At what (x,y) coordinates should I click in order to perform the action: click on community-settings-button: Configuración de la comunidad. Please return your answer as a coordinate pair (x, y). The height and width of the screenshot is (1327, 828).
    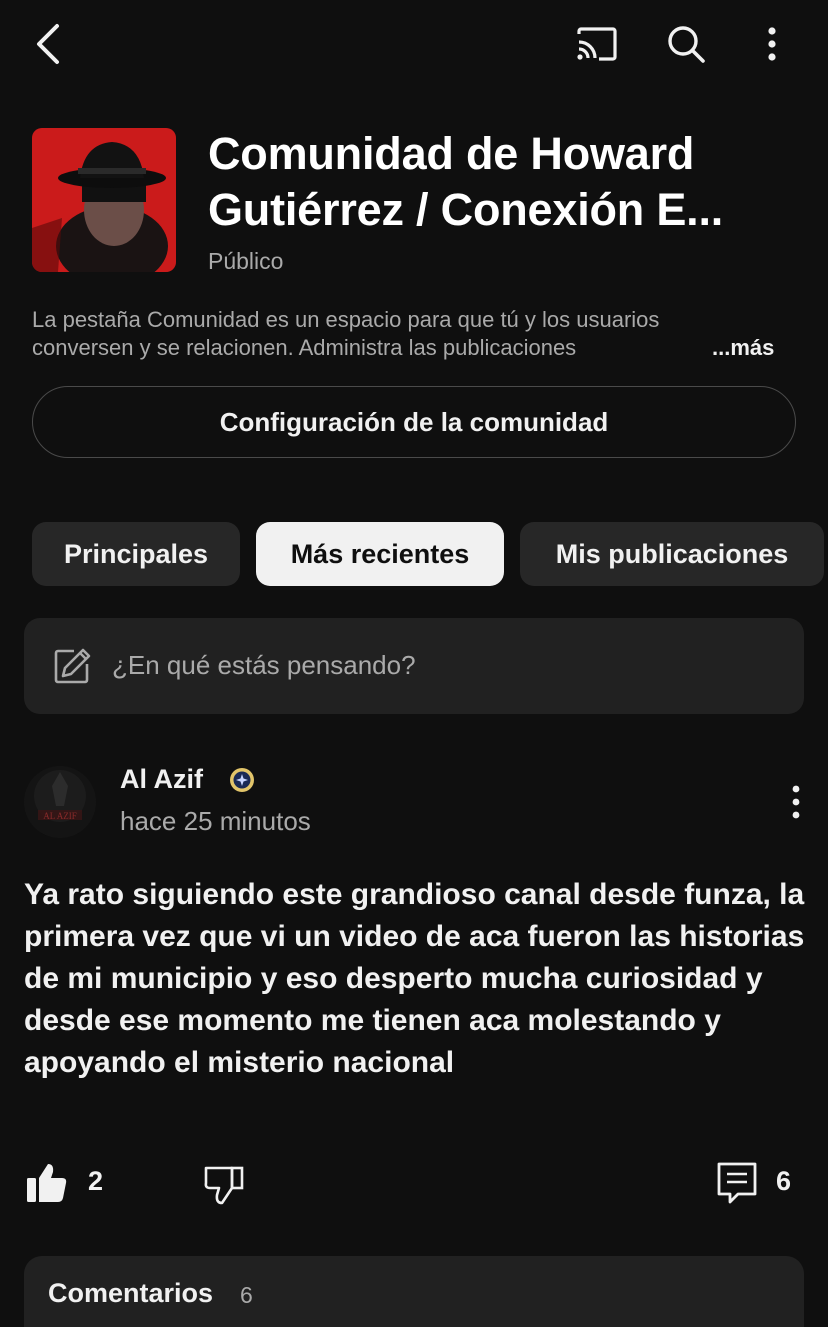
    Looking at the image, I should click on (414, 422).